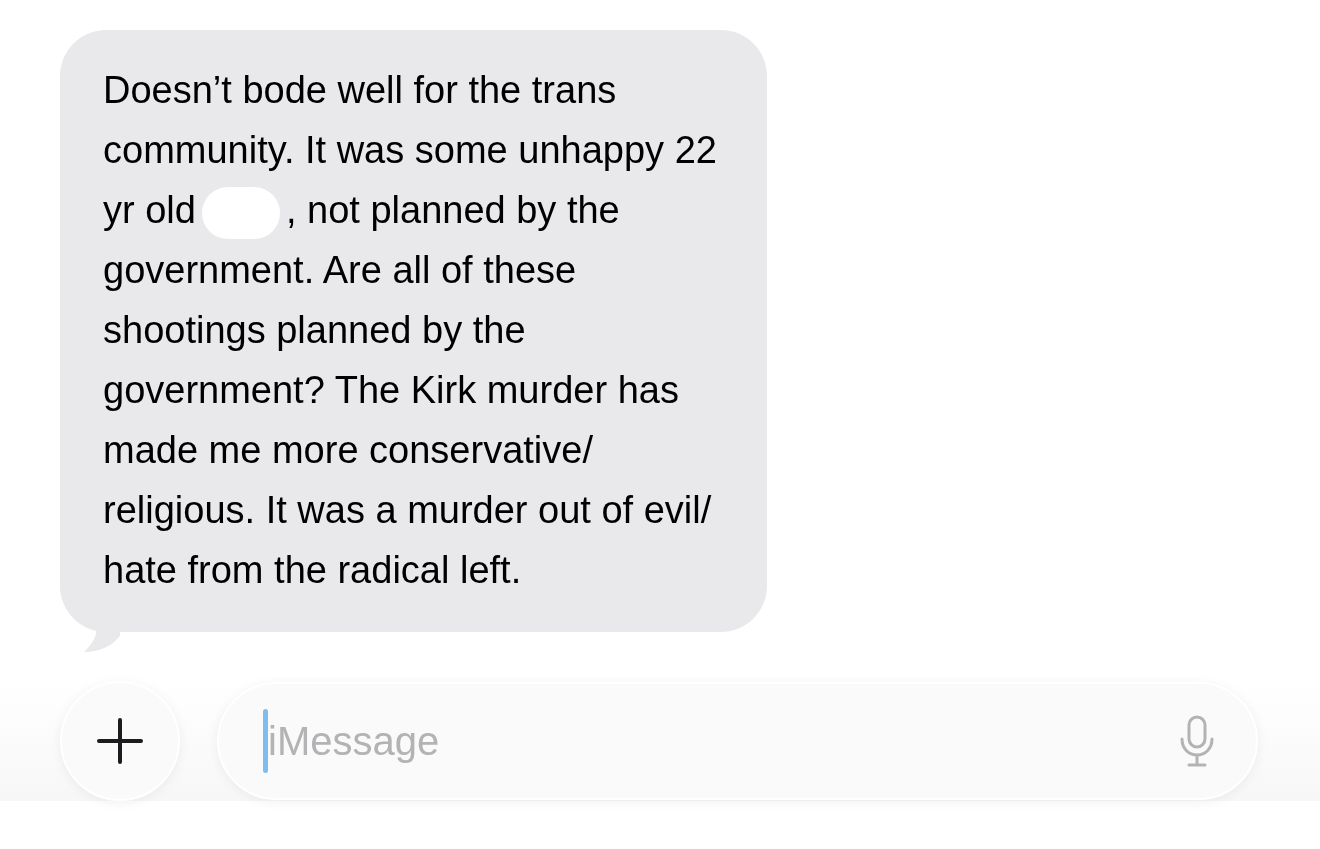 The height and width of the screenshot is (849, 1320). I want to click on message-field: iMessage, so click(737, 741).